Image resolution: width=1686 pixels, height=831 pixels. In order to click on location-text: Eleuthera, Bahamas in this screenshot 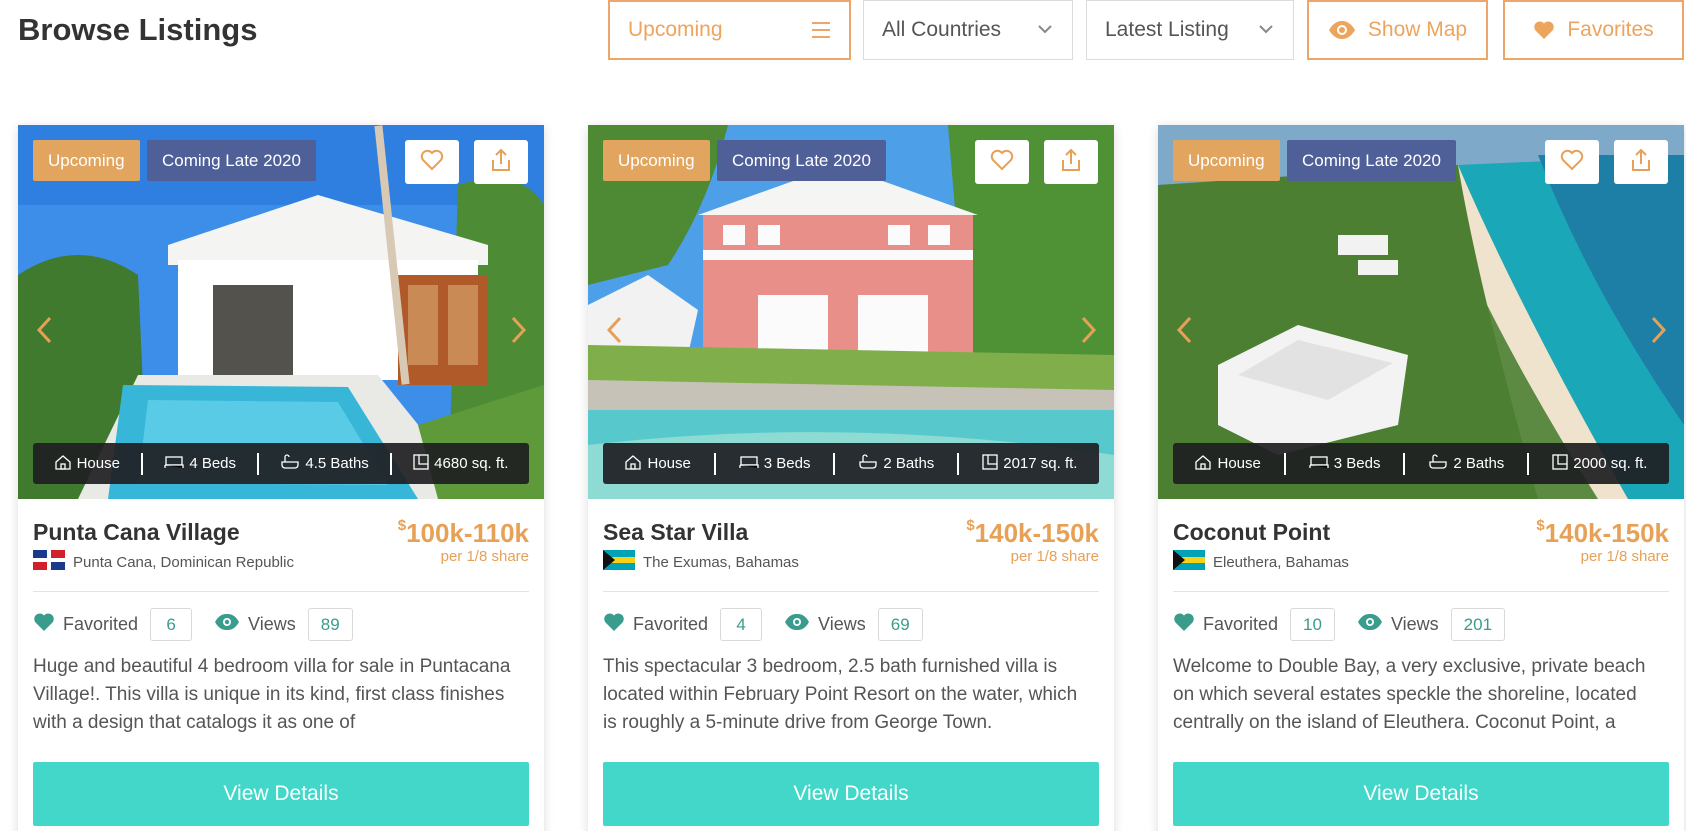, I will do `click(1281, 562)`.